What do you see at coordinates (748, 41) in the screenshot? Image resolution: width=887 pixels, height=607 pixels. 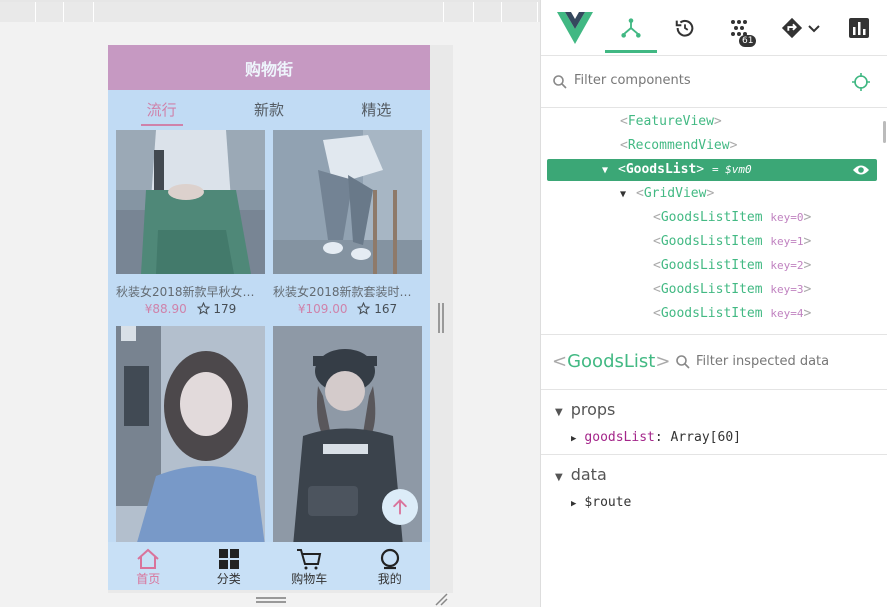 I see `event-count-badge: 61` at bounding box center [748, 41].